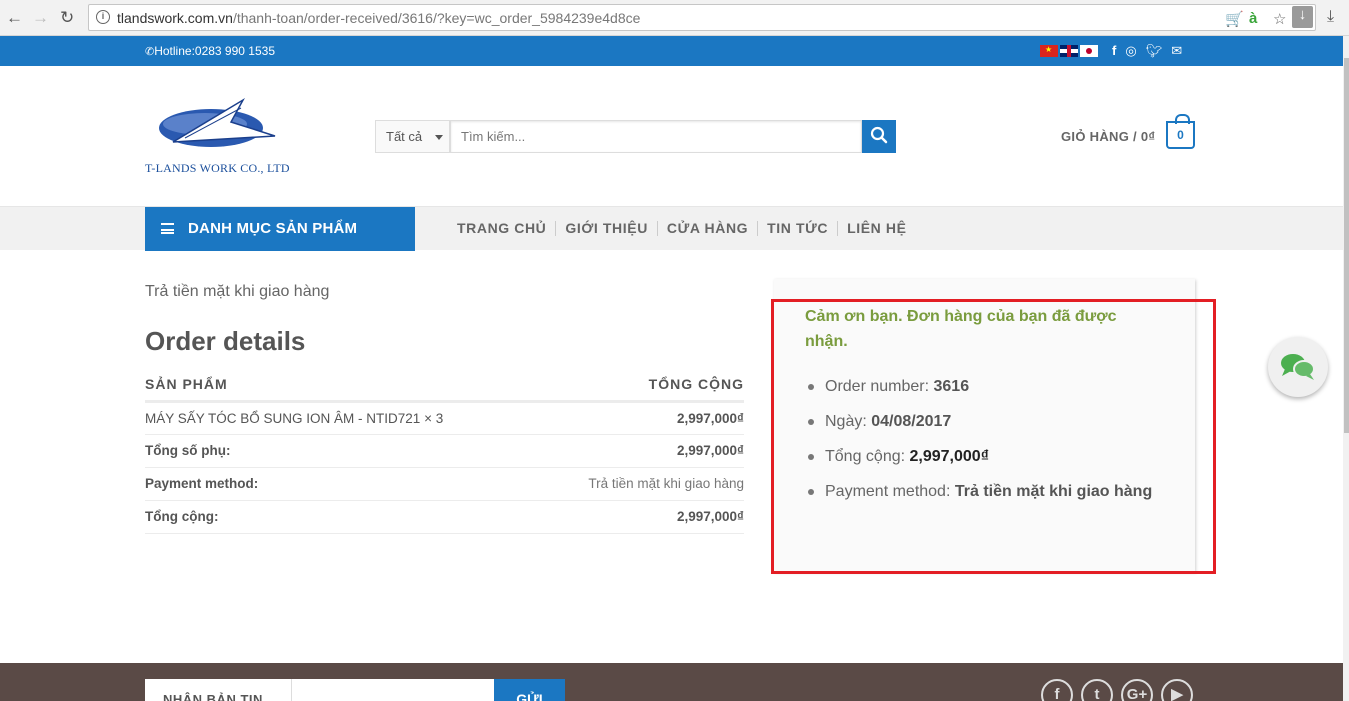 The image size is (1349, 701). Describe the element at coordinates (342, 451) in the screenshot. I see `subtotal-label: Tổng số phụ:` at that location.